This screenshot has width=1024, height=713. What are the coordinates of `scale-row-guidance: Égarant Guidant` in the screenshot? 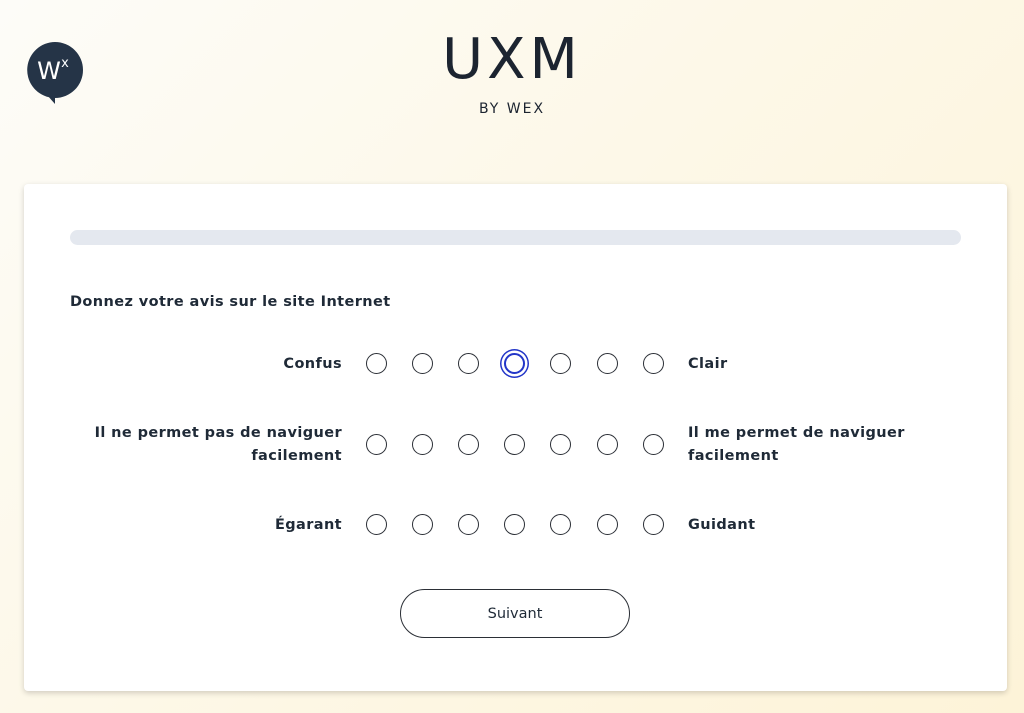 It's located at (515, 533).